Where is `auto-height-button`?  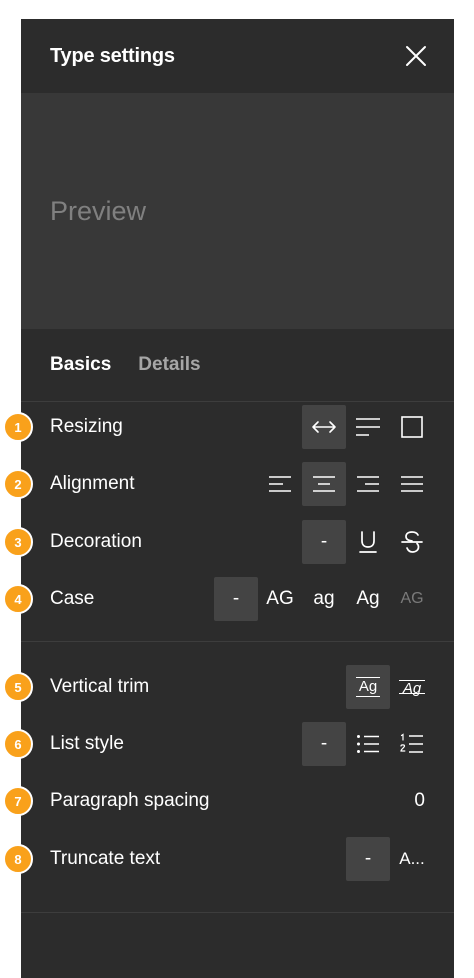
auto-height-button is located at coordinates (368, 427).